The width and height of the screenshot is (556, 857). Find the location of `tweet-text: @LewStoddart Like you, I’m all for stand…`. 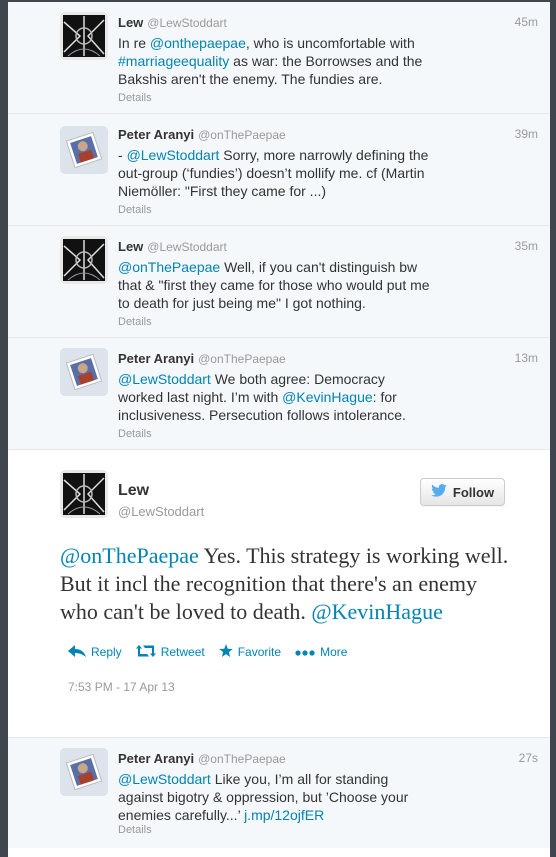

tweet-text: @LewStoddart Like you, I’m all for stand… is located at coordinates (275, 797).